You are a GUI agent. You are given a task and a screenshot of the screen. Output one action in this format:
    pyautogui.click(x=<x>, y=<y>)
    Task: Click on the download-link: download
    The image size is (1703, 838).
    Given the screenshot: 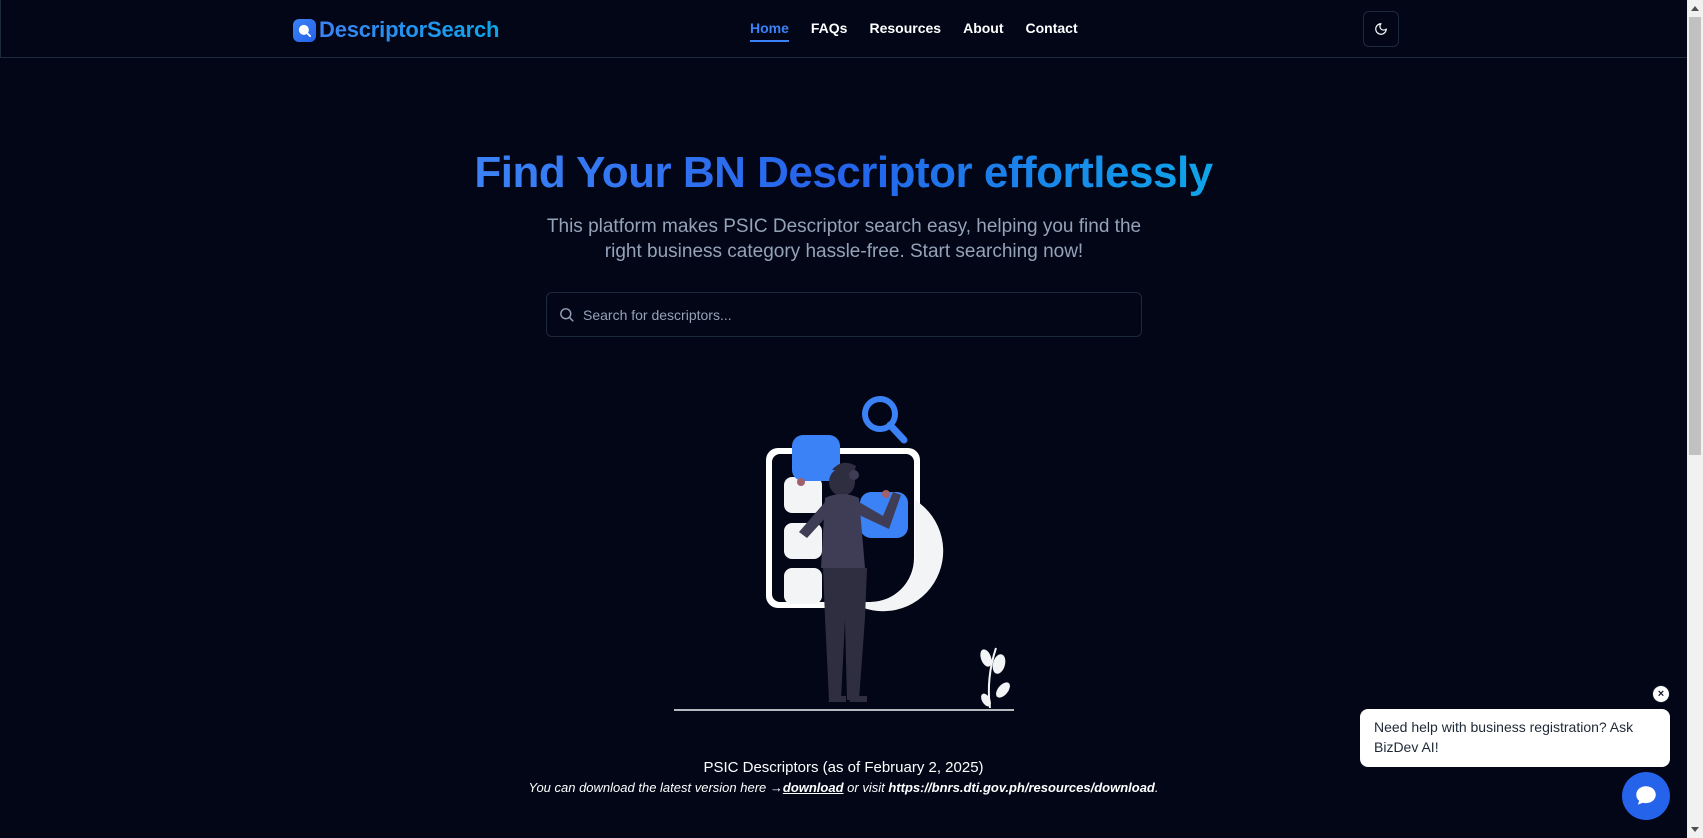 What is the action you would take?
    pyautogui.click(x=813, y=787)
    